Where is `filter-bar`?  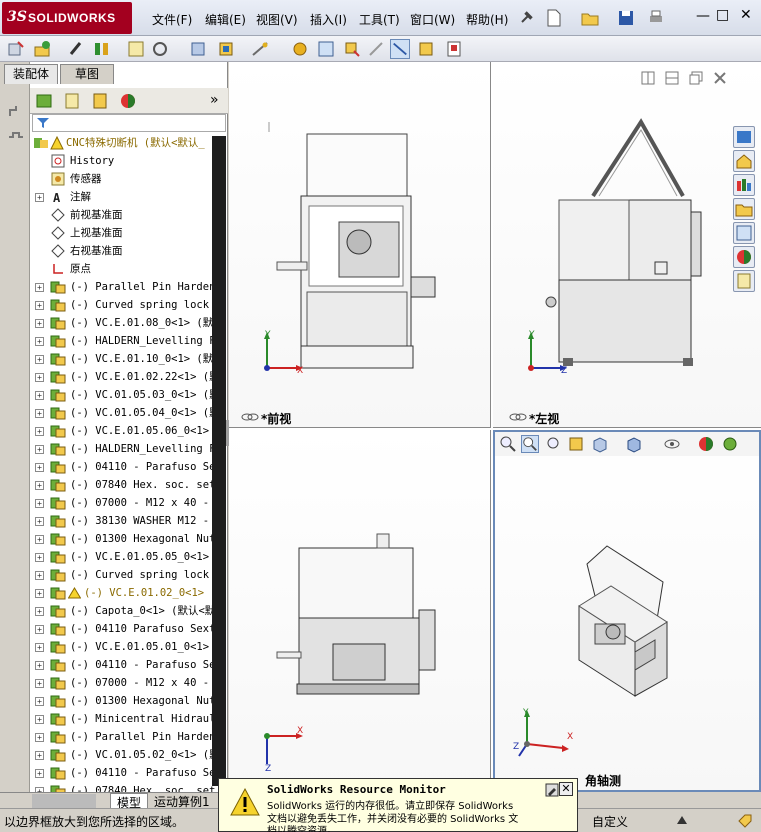
filter-bar is located at coordinates (129, 123).